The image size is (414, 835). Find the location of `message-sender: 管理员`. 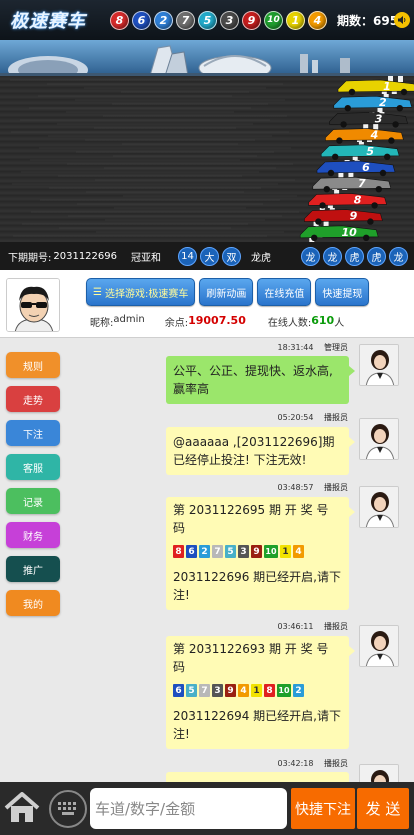

message-sender: 管理员 is located at coordinates (336, 347).